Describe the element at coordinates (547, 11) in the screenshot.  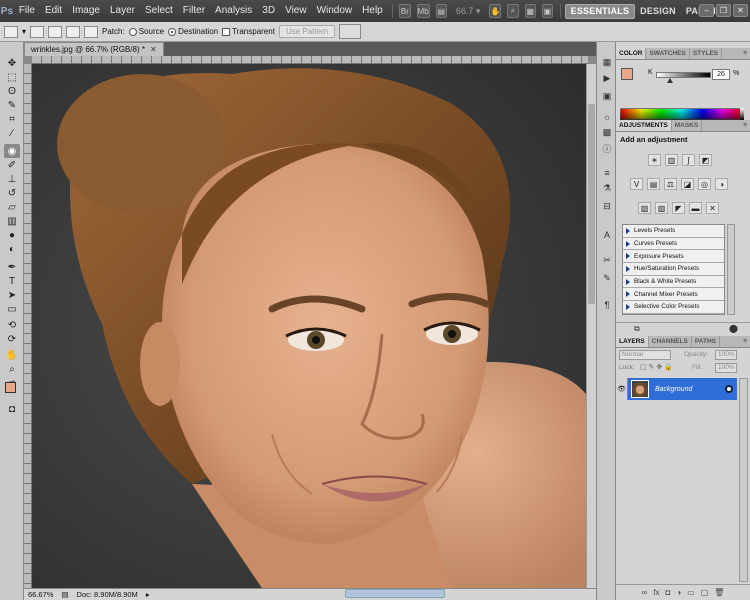
I see `screen-mode-icon: ▣` at that location.